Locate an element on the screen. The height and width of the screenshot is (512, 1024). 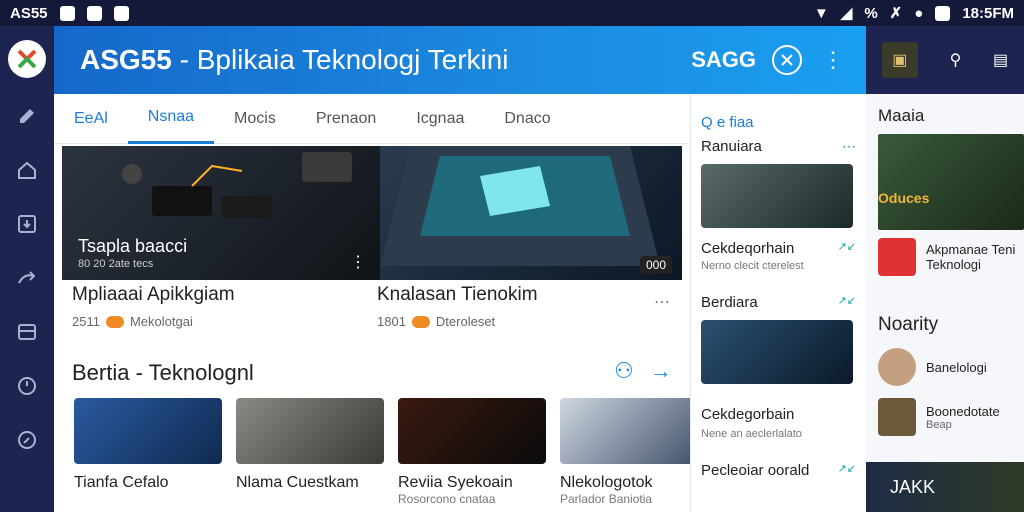
news-card-subtitle: Parlador Baniotia is located at coordinates (606, 499).